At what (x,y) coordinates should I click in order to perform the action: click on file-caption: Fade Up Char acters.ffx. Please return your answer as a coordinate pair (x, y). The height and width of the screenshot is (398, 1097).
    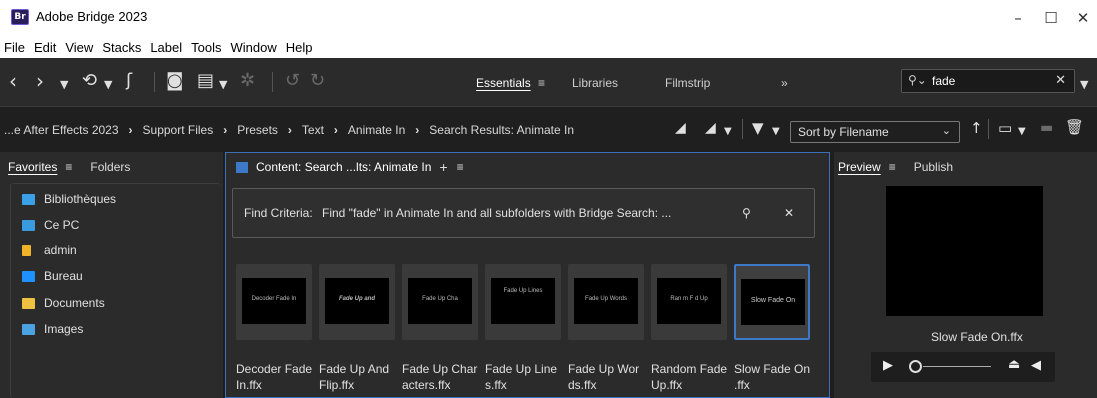
    Looking at the image, I should click on (442, 377).